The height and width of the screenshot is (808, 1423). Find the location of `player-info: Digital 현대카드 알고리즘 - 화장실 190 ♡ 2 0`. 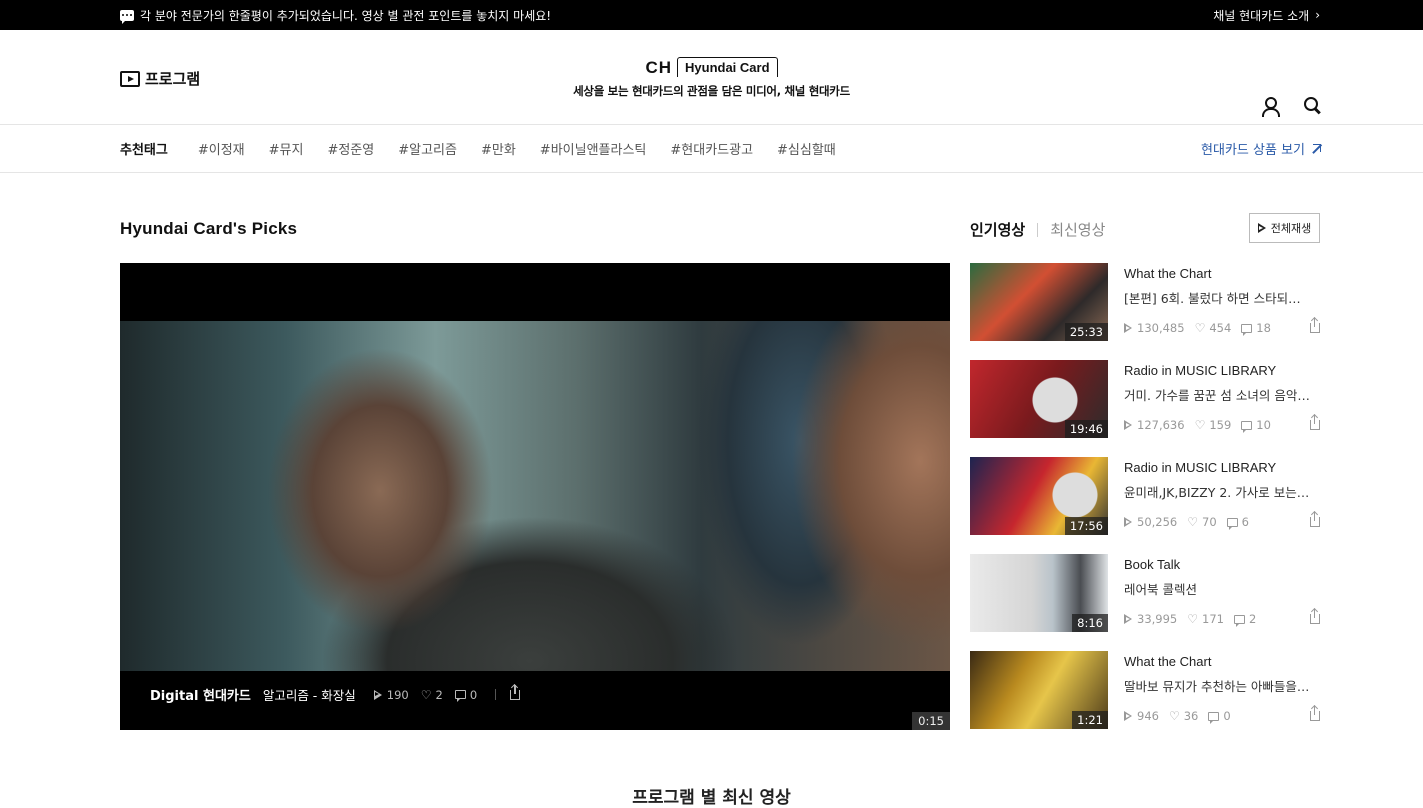

player-info: Digital 현대카드 알고리즘 - 화장실 190 ♡ 2 0 is located at coordinates (341, 694).